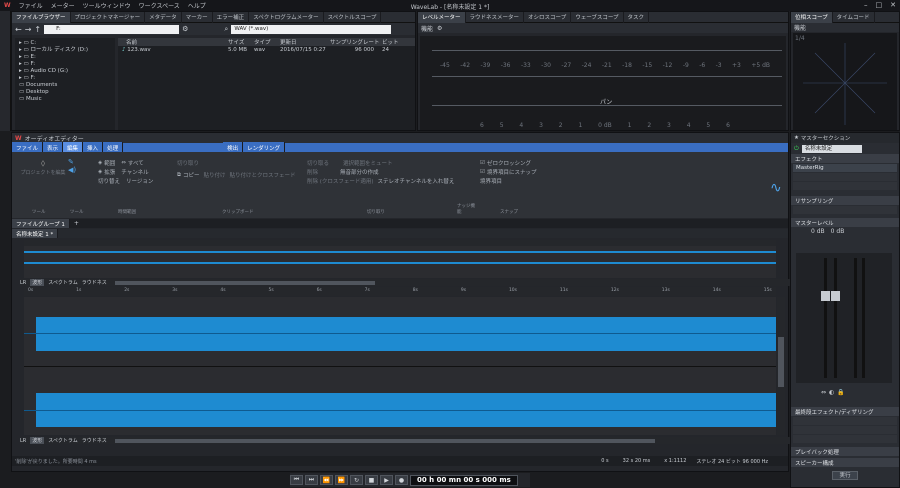 This screenshot has width=900, height=488. Describe the element at coordinates (41, 17) in the screenshot. I see `tab-file-browser: ファイルブラウザー` at that location.